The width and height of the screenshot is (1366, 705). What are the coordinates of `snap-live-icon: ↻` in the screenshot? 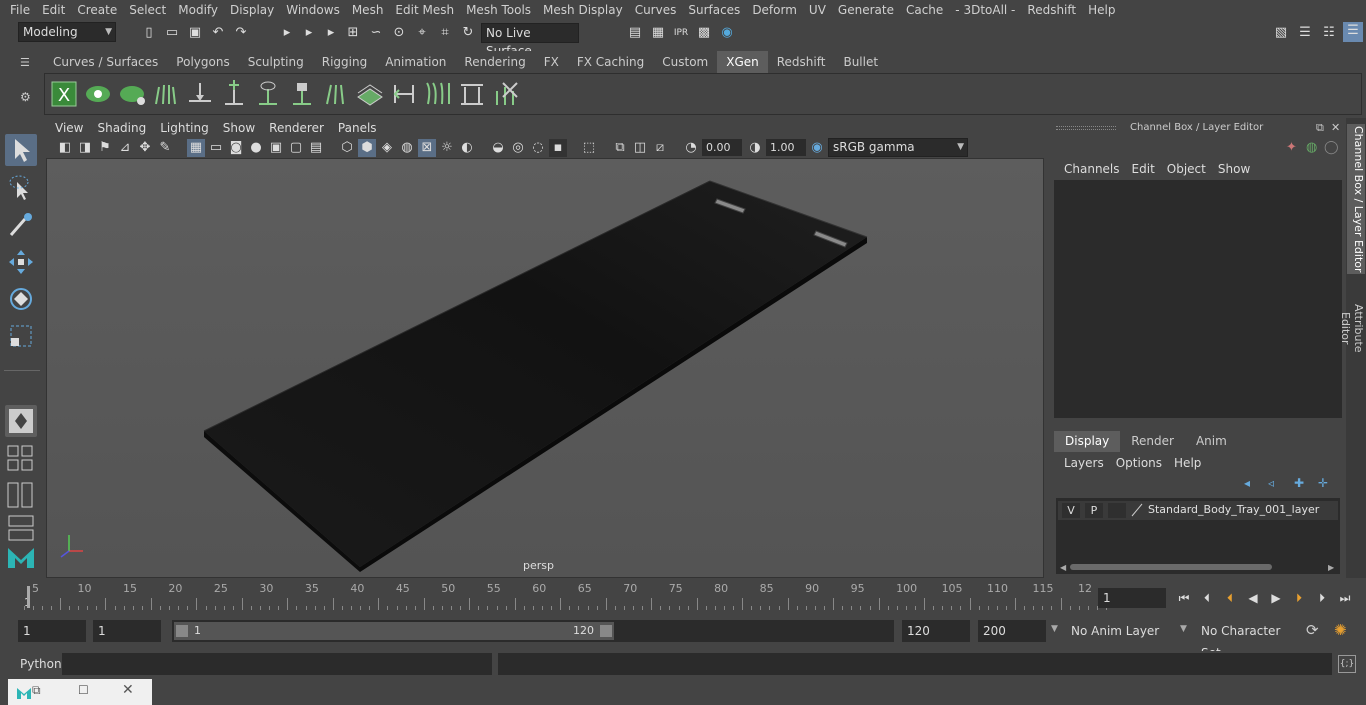 It's located at (468, 33).